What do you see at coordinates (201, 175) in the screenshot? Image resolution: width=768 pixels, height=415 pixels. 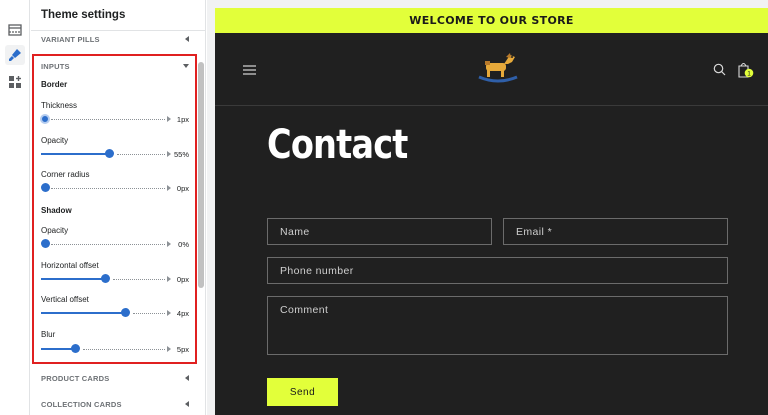 I see `panel-scrollbar` at bounding box center [201, 175].